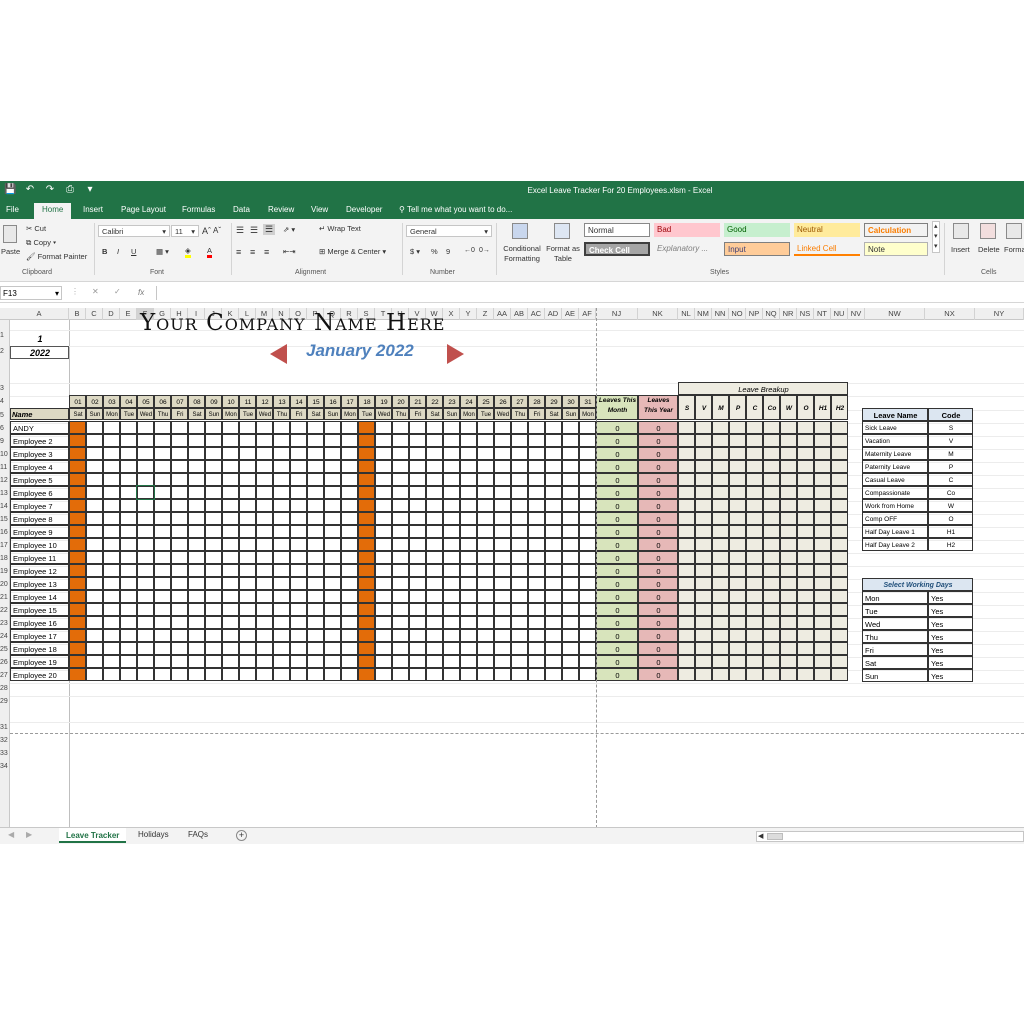 The image size is (1024, 1024). I want to click on column-header: Z, so click(485, 314).